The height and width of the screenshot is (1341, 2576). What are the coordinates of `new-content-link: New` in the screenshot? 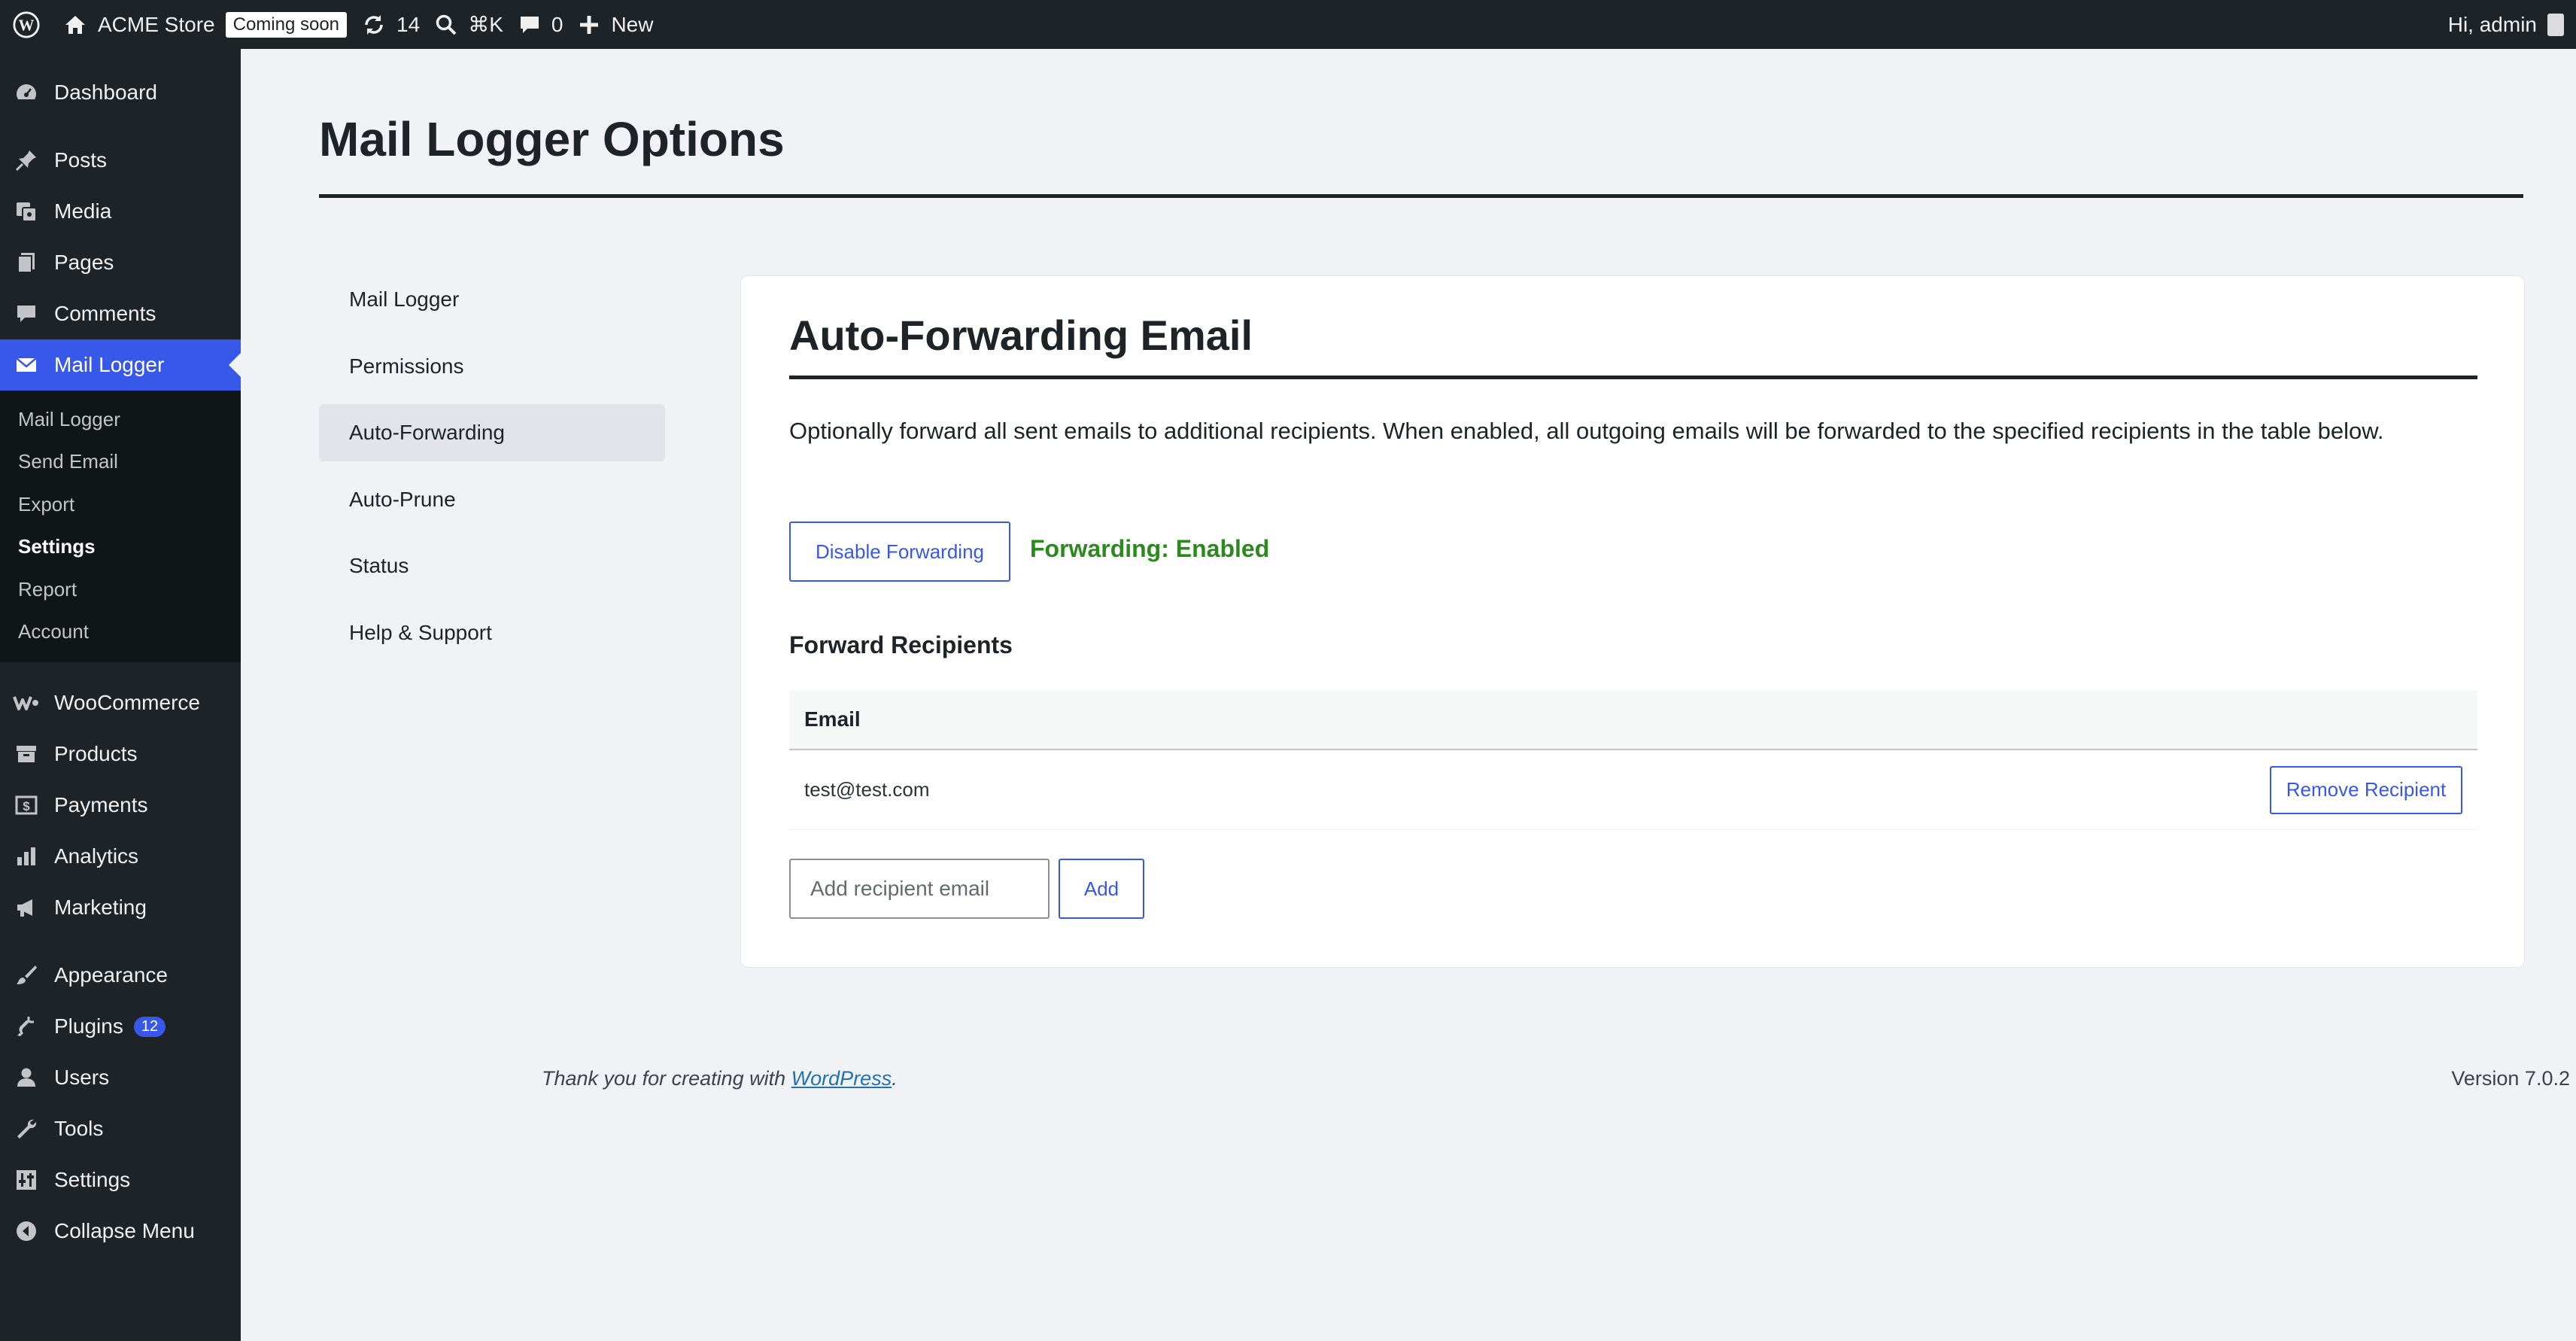 It's located at (615, 24).